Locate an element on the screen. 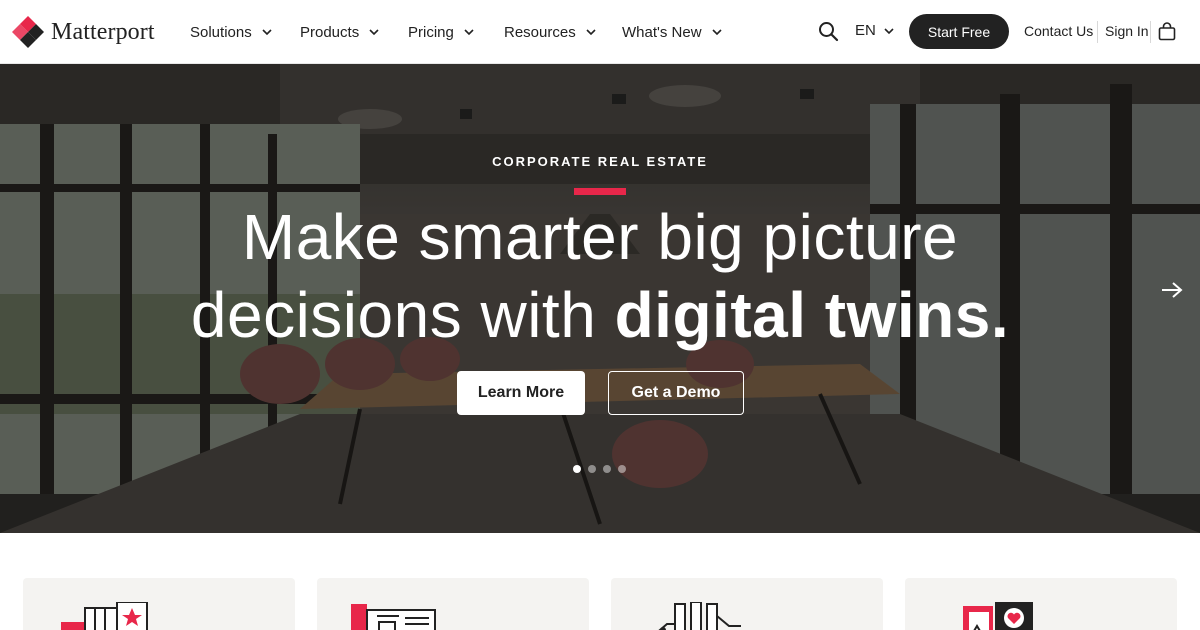  shopping-bag-icon is located at coordinates (1167, 31).